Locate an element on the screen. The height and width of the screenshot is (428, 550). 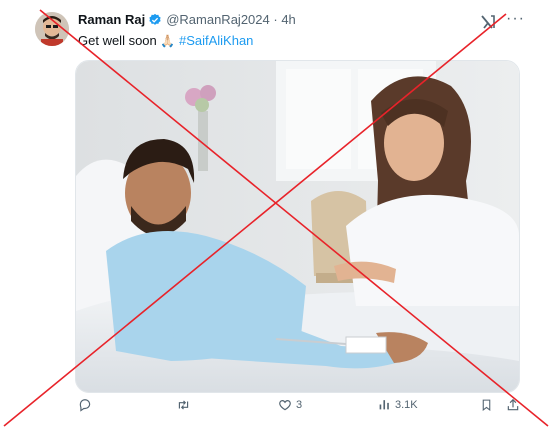
bookmark-icon is located at coordinates (486, 405).